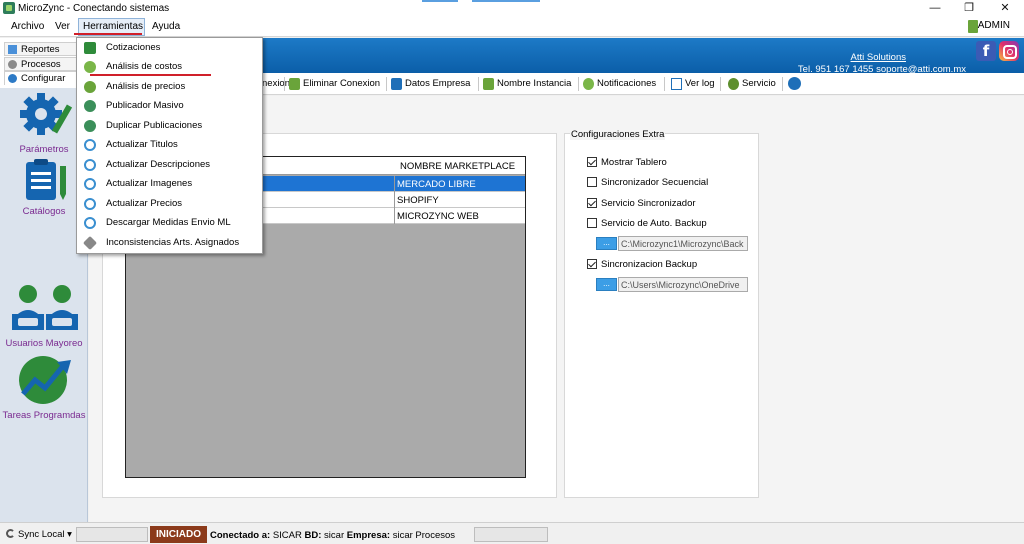  What do you see at coordinates (9, 8) in the screenshot?
I see `app-icon` at bounding box center [9, 8].